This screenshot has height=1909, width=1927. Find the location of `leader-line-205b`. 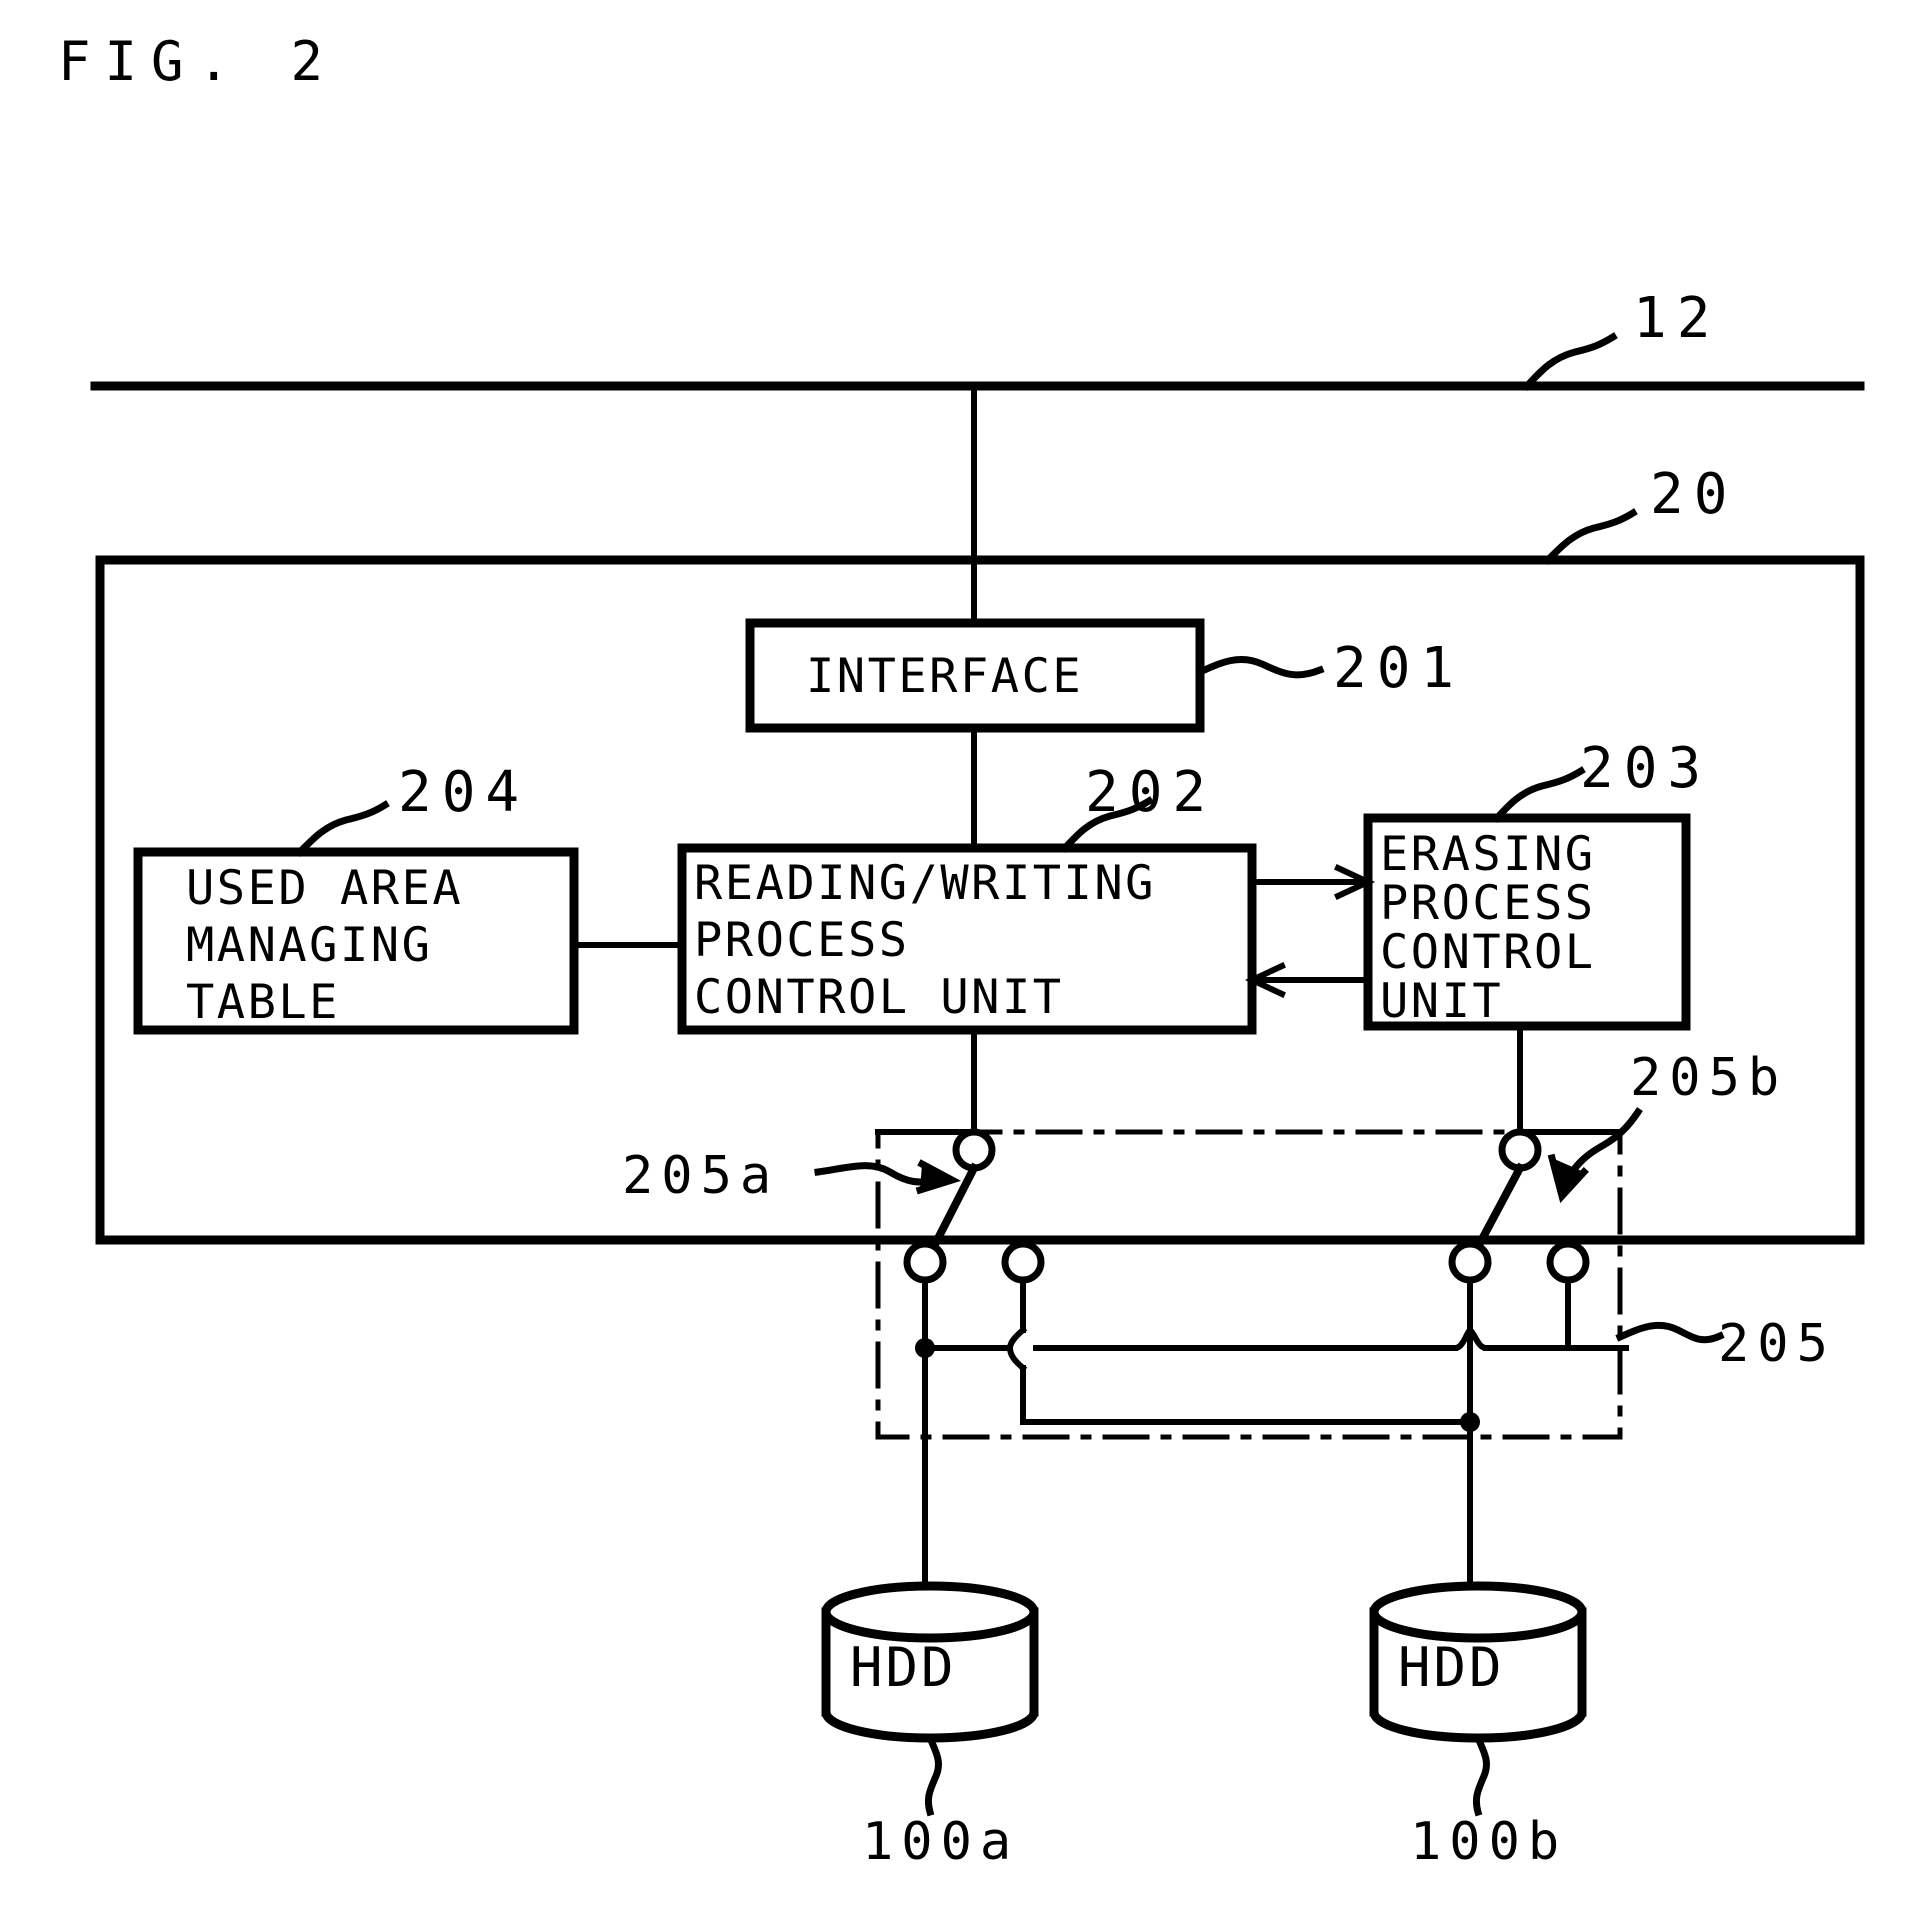

leader-line-205b is located at coordinates (1603, 1145).